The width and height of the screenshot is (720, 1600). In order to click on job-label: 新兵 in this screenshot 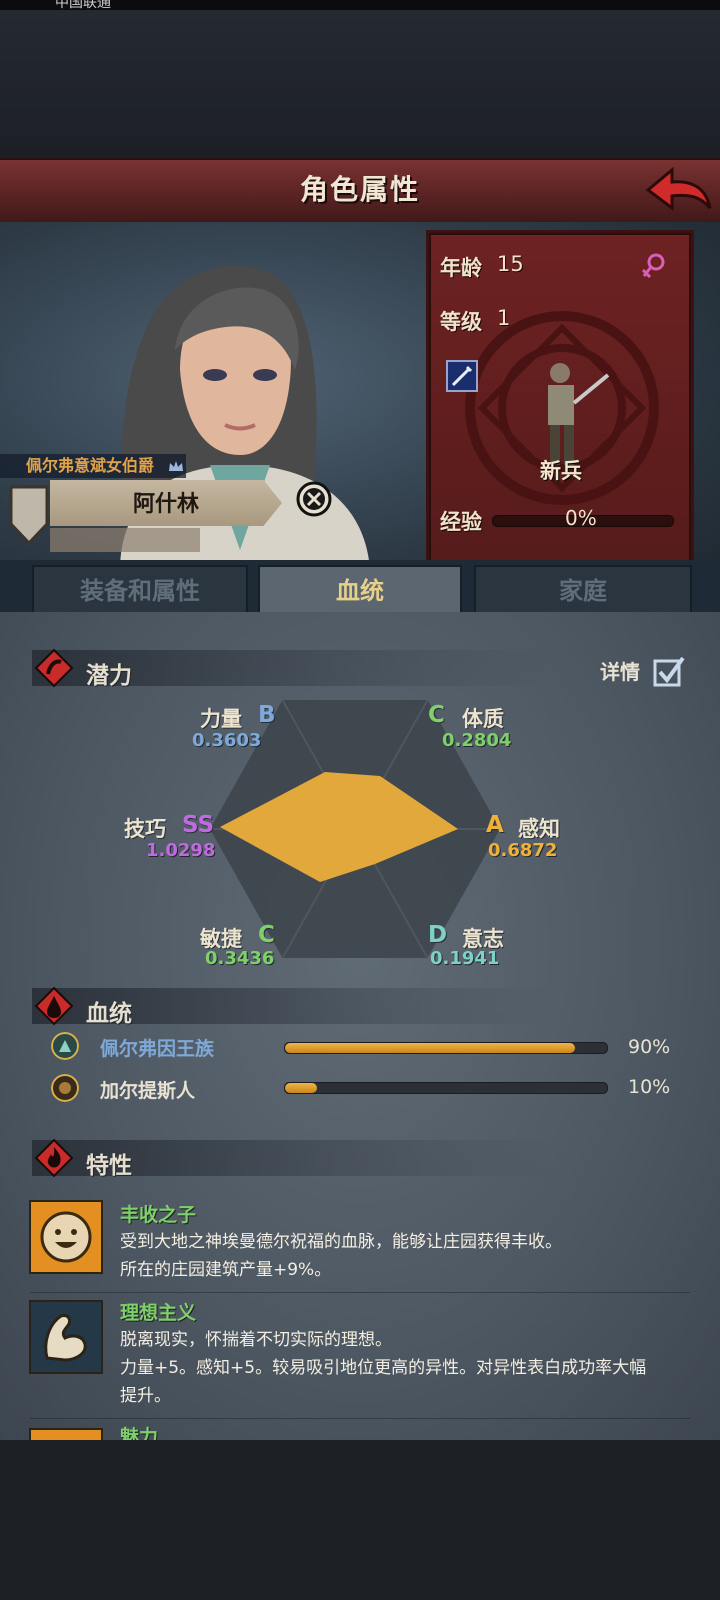, I will do `click(561, 471)`.